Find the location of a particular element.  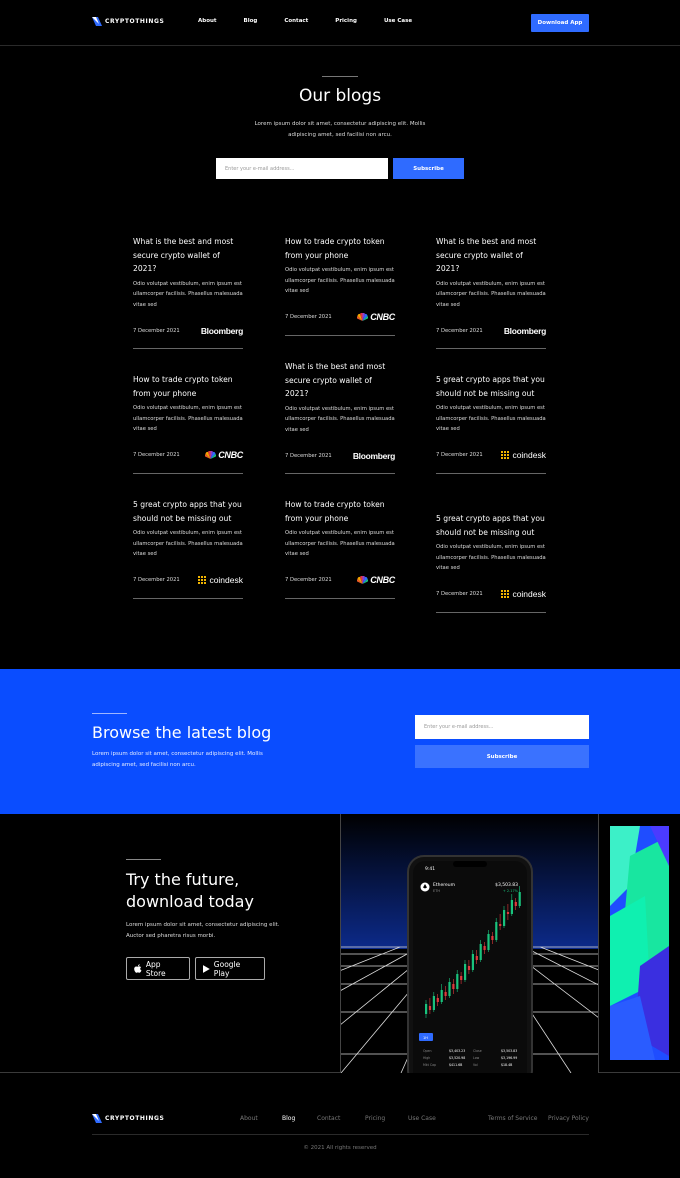

footer-terms: Terms of Service is located at coordinates (512, 1118).